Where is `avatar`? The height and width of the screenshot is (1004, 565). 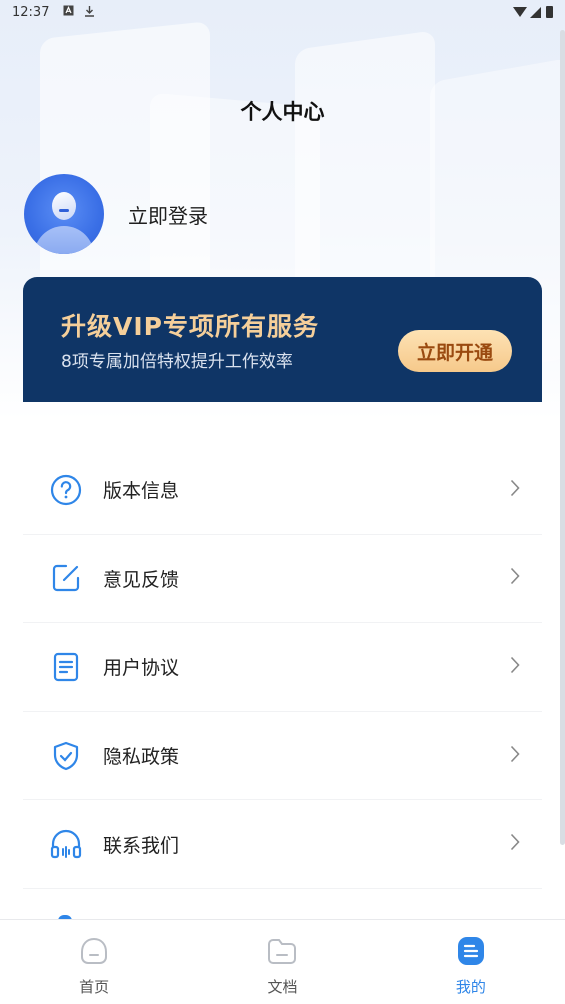
avatar is located at coordinates (64, 214).